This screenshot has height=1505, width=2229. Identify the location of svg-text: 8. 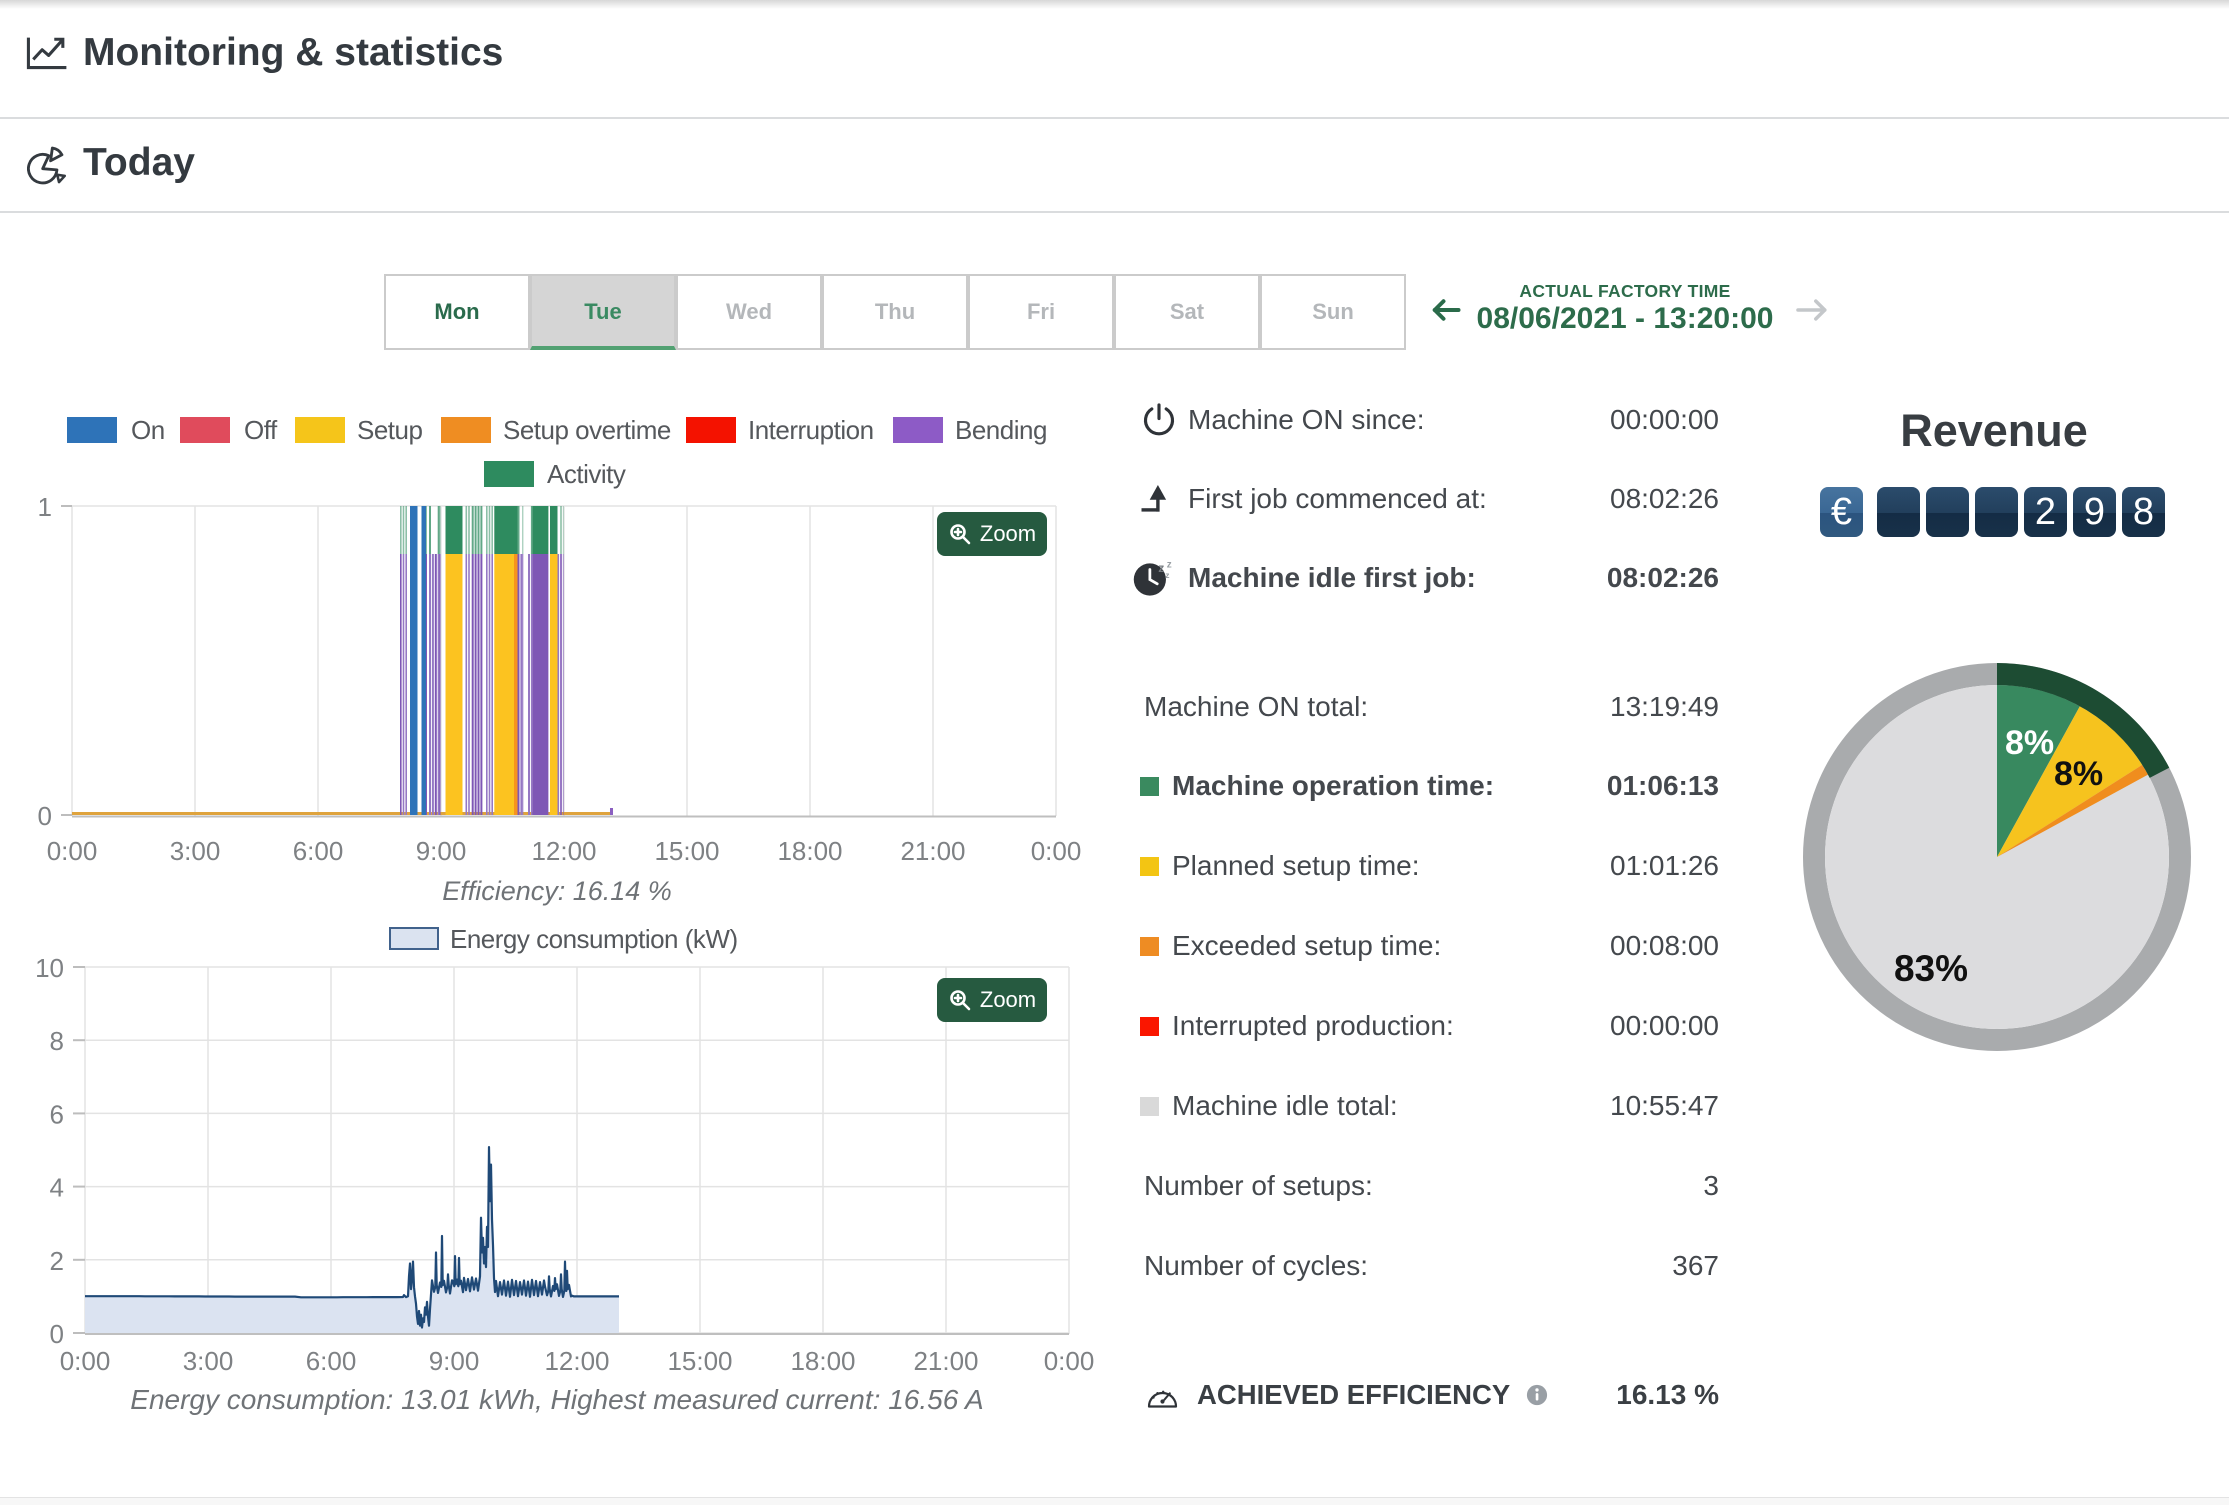
(57, 1041).